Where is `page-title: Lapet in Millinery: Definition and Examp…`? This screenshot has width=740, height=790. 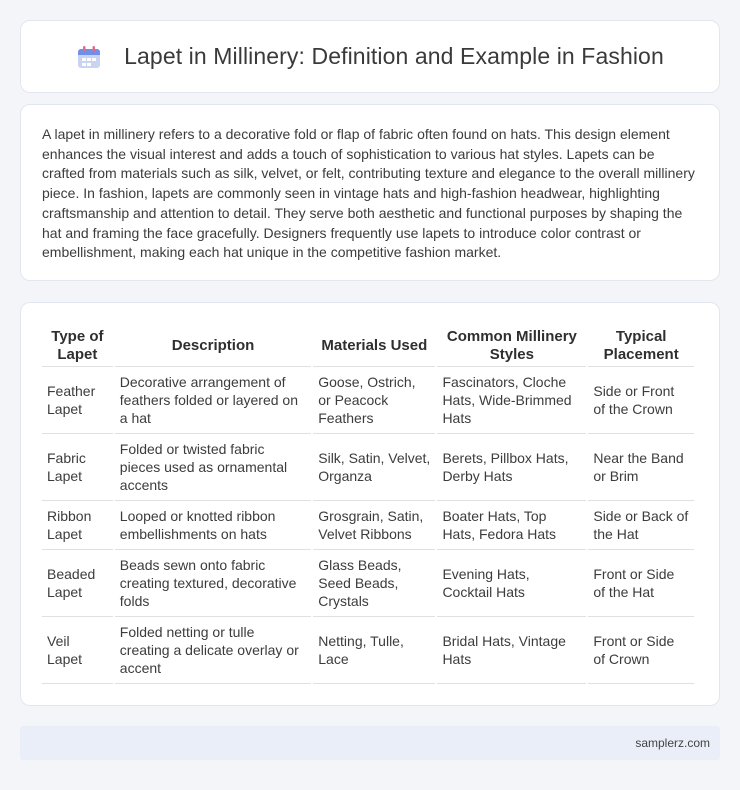 page-title: Lapet in Millinery: Definition and Examp… is located at coordinates (394, 56).